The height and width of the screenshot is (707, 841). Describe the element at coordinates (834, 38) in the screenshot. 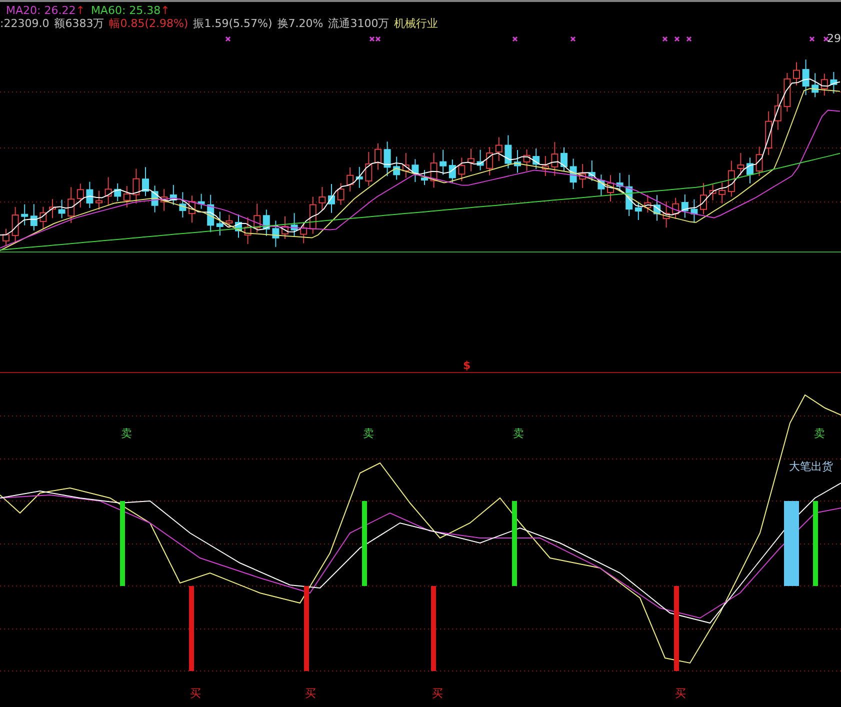

I see `price-label: 29` at that location.